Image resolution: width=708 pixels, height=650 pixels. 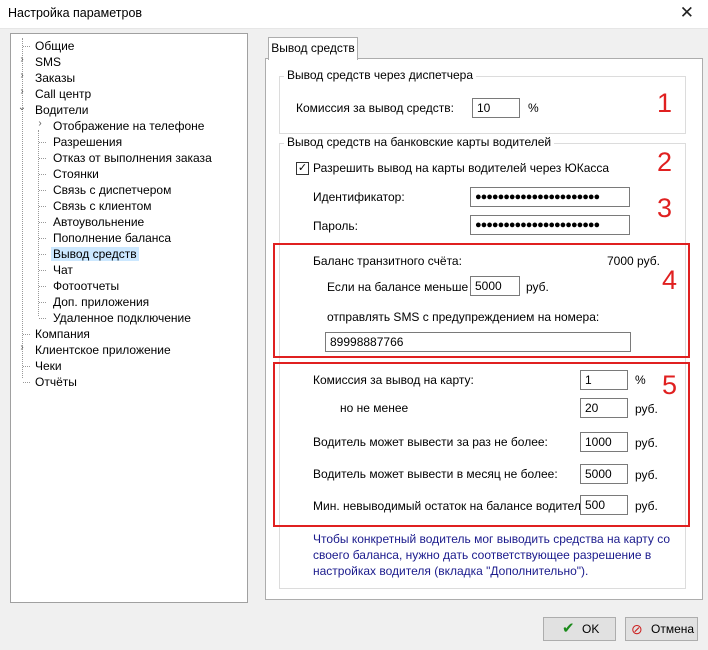 I want to click on dispatcher-group-title: Вывод средств через диспетчера, so click(x=380, y=75).